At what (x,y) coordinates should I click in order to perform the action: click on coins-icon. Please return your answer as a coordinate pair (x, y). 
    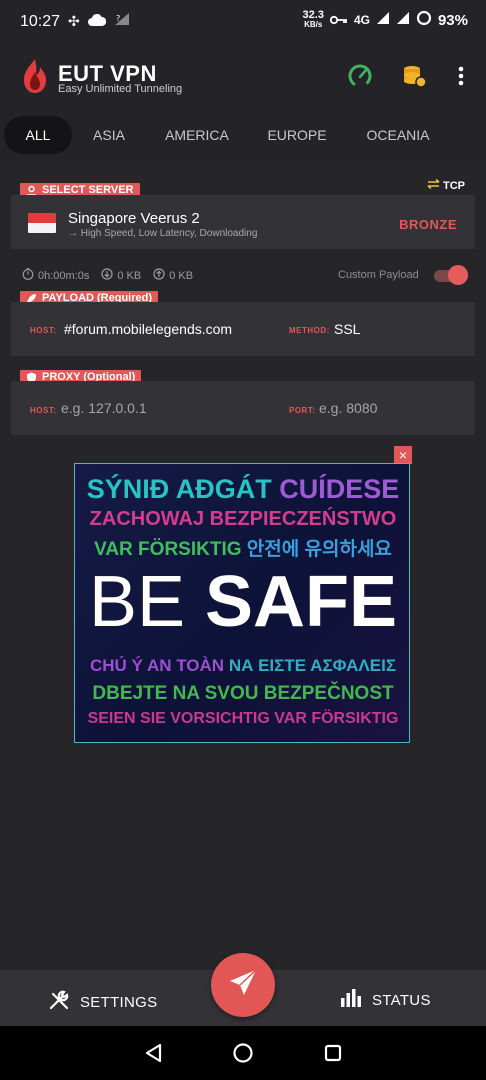
    Looking at the image, I should click on (414, 76).